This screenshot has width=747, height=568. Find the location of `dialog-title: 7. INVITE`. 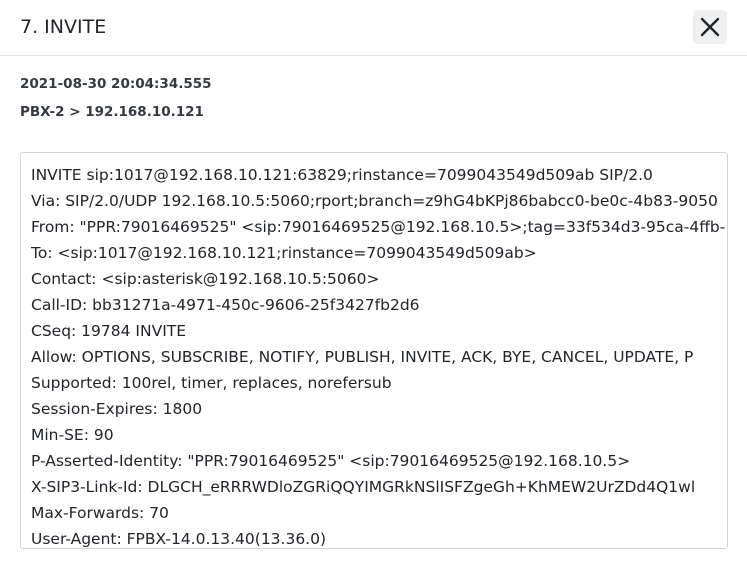

dialog-title: 7. INVITE is located at coordinates (63, 27).